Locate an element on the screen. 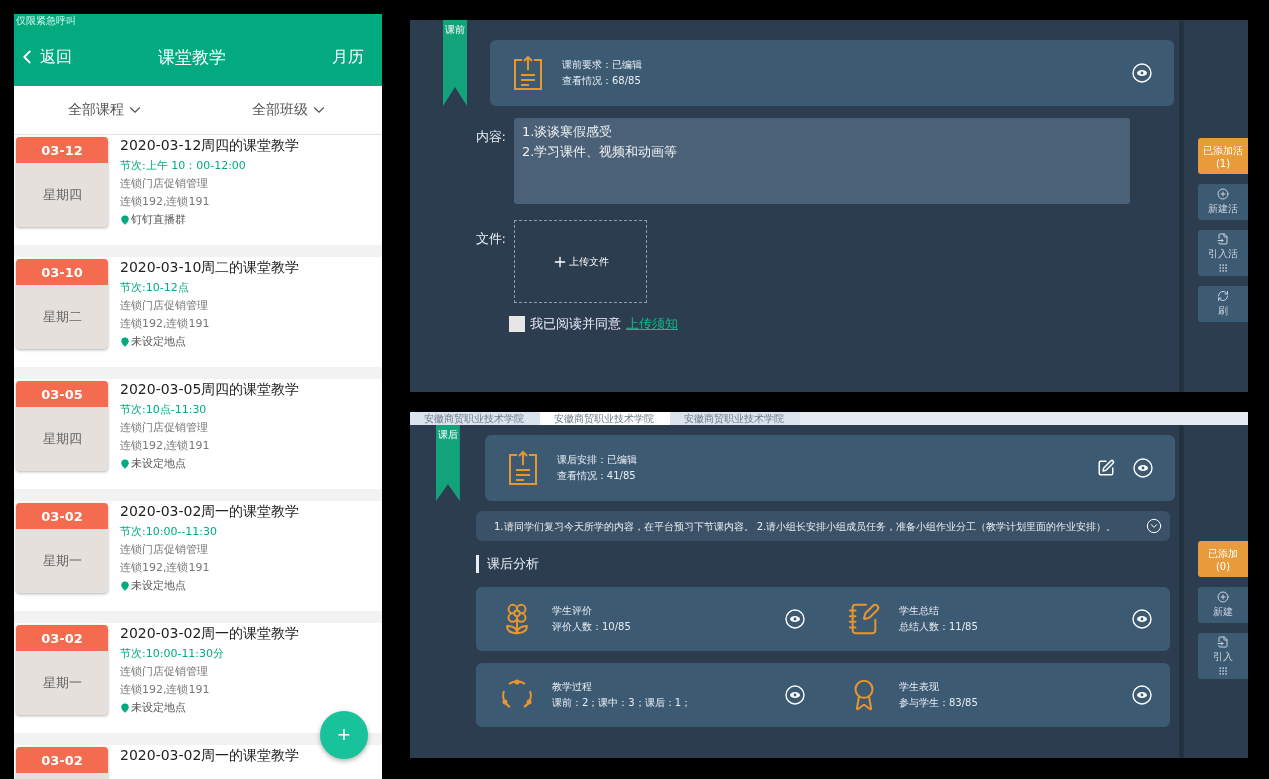 The height and width of the screenshot is (779, 1269). back-button: 返回 is located at coordinates (44, 57).